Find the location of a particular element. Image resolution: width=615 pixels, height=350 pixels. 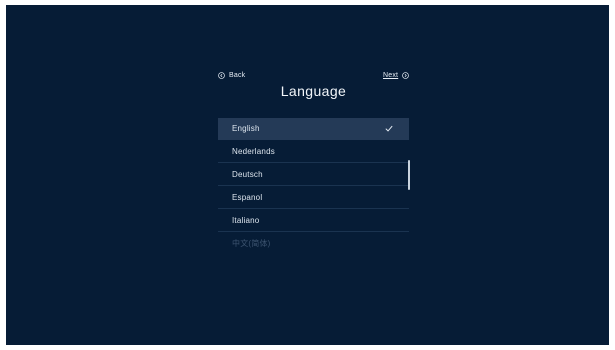

language-option-espanol: Espanol is located at coordinates (313, 198).